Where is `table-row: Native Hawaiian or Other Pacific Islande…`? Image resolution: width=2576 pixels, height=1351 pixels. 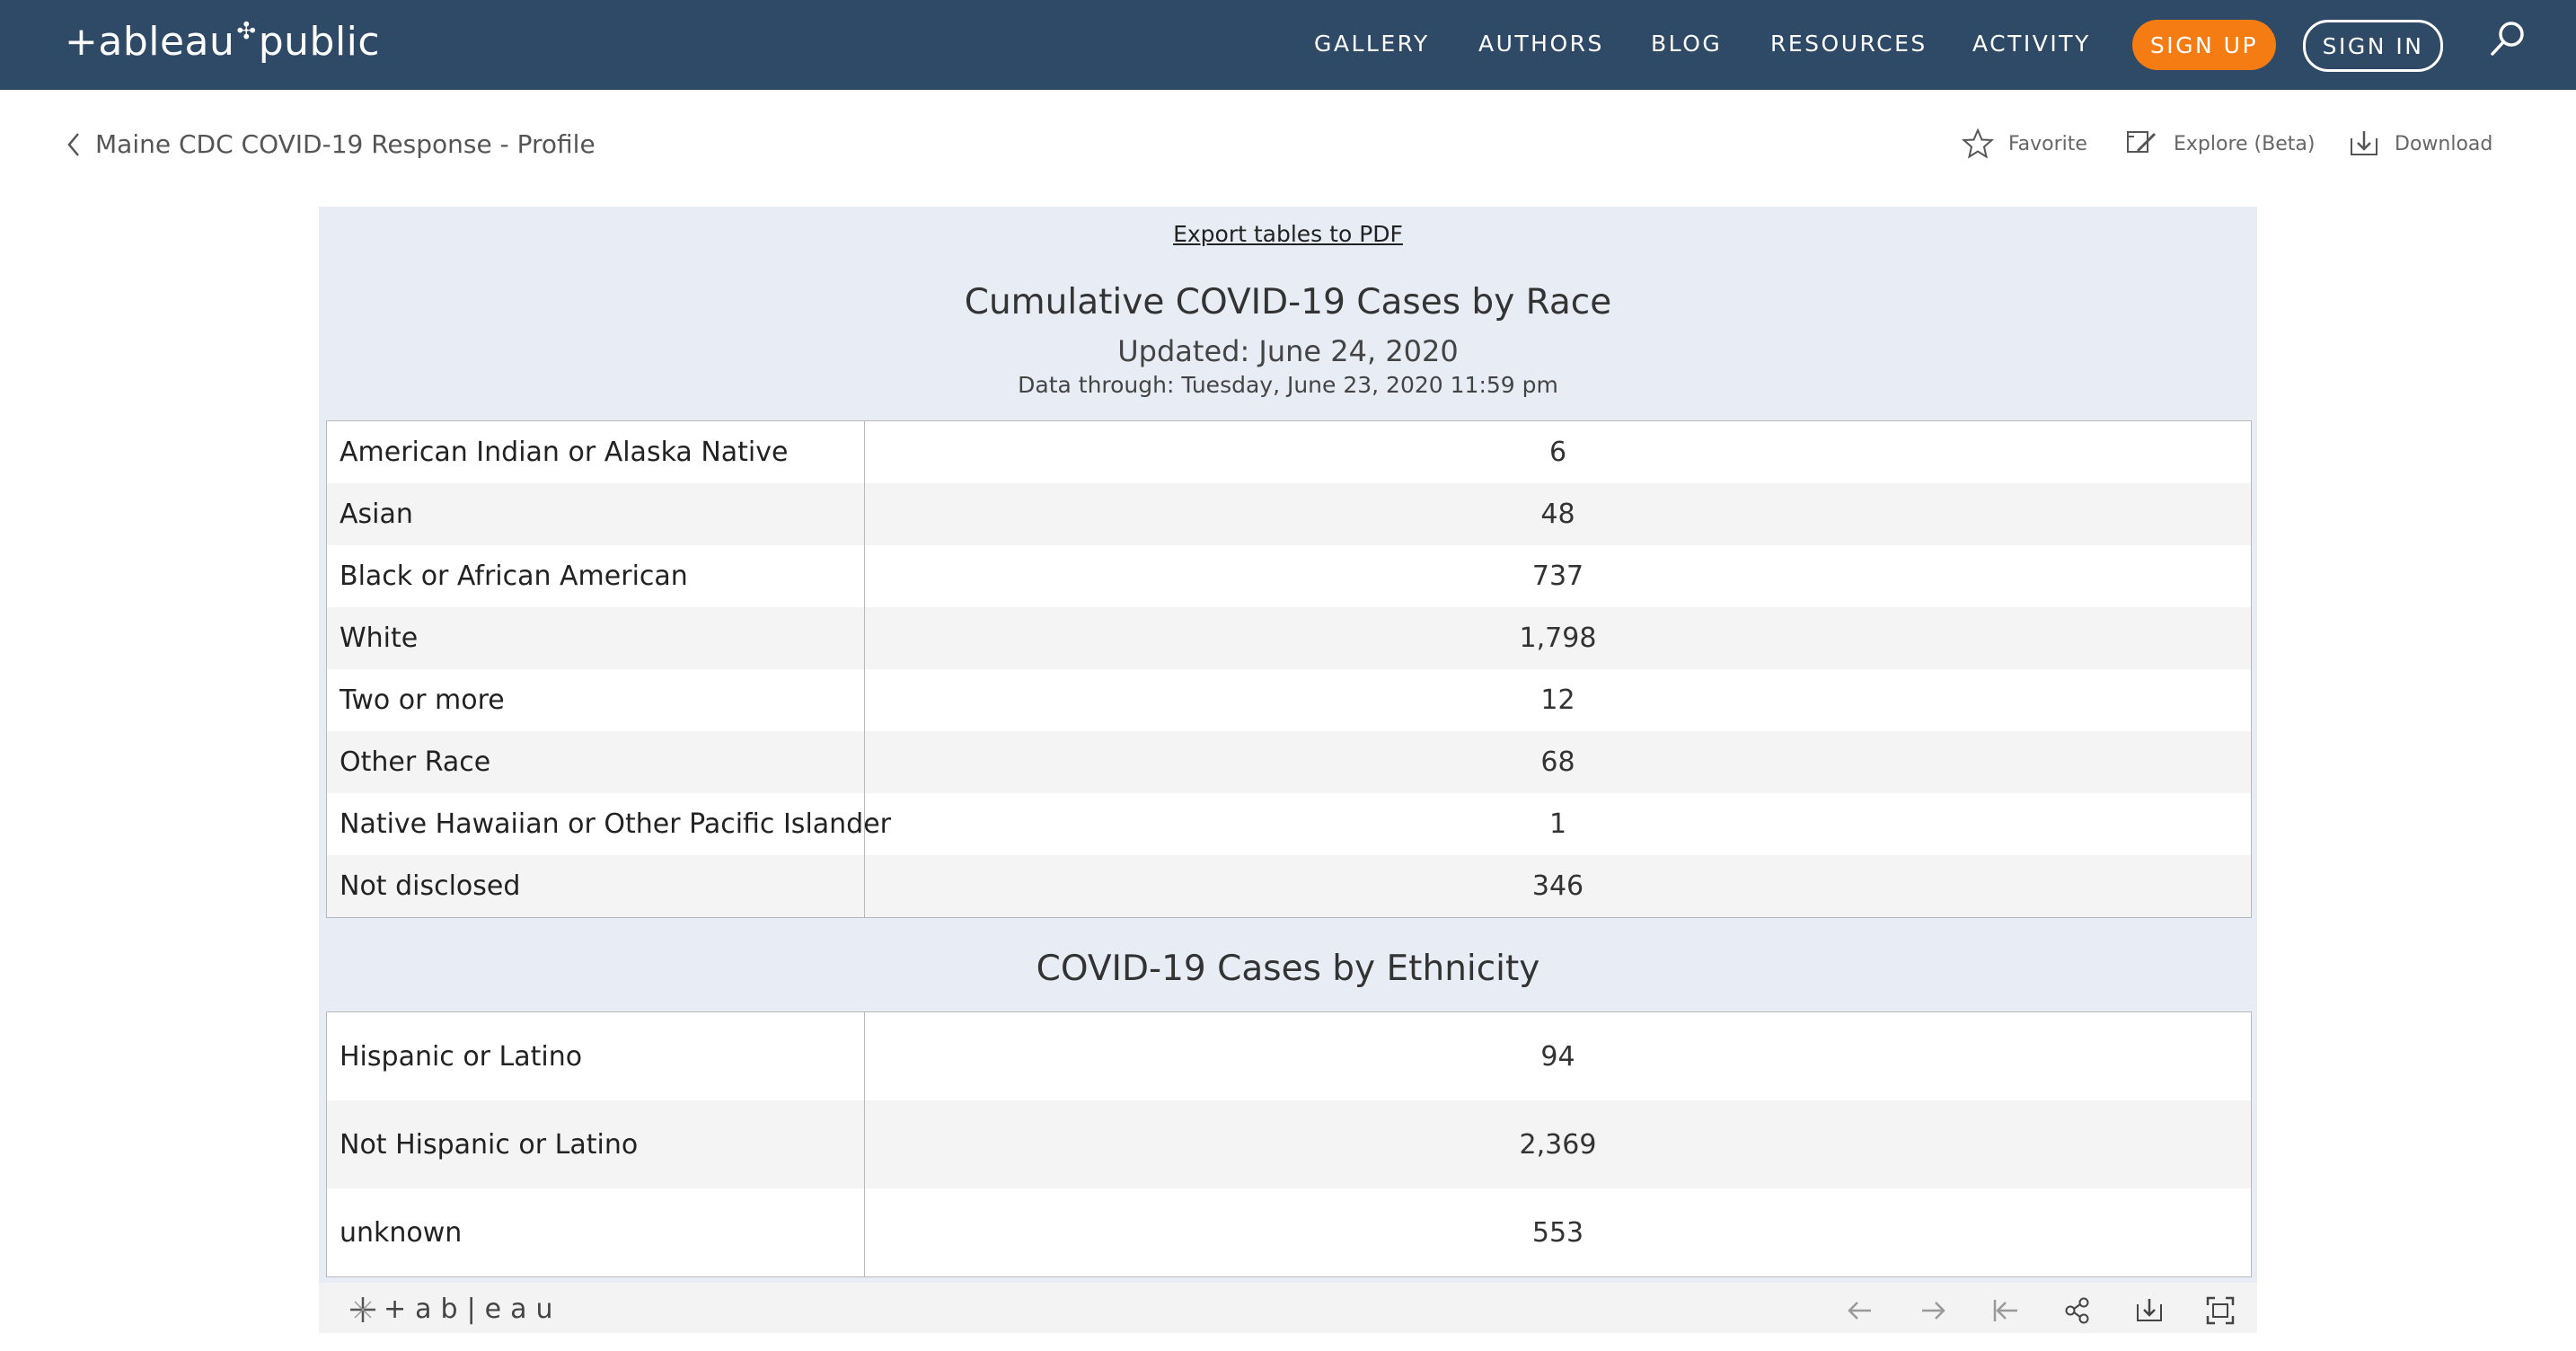 table-row: Native Hawaiian or Other Pacific Islande… is located at coordinates (1289, 824).